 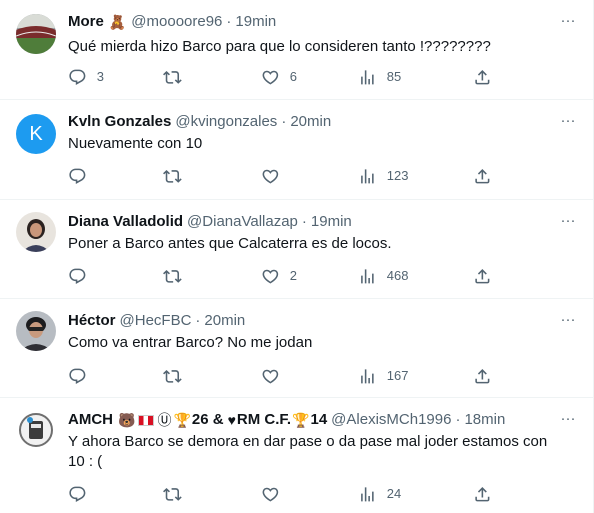 I want to click on like-button: 6, so click(x=279, y=77).